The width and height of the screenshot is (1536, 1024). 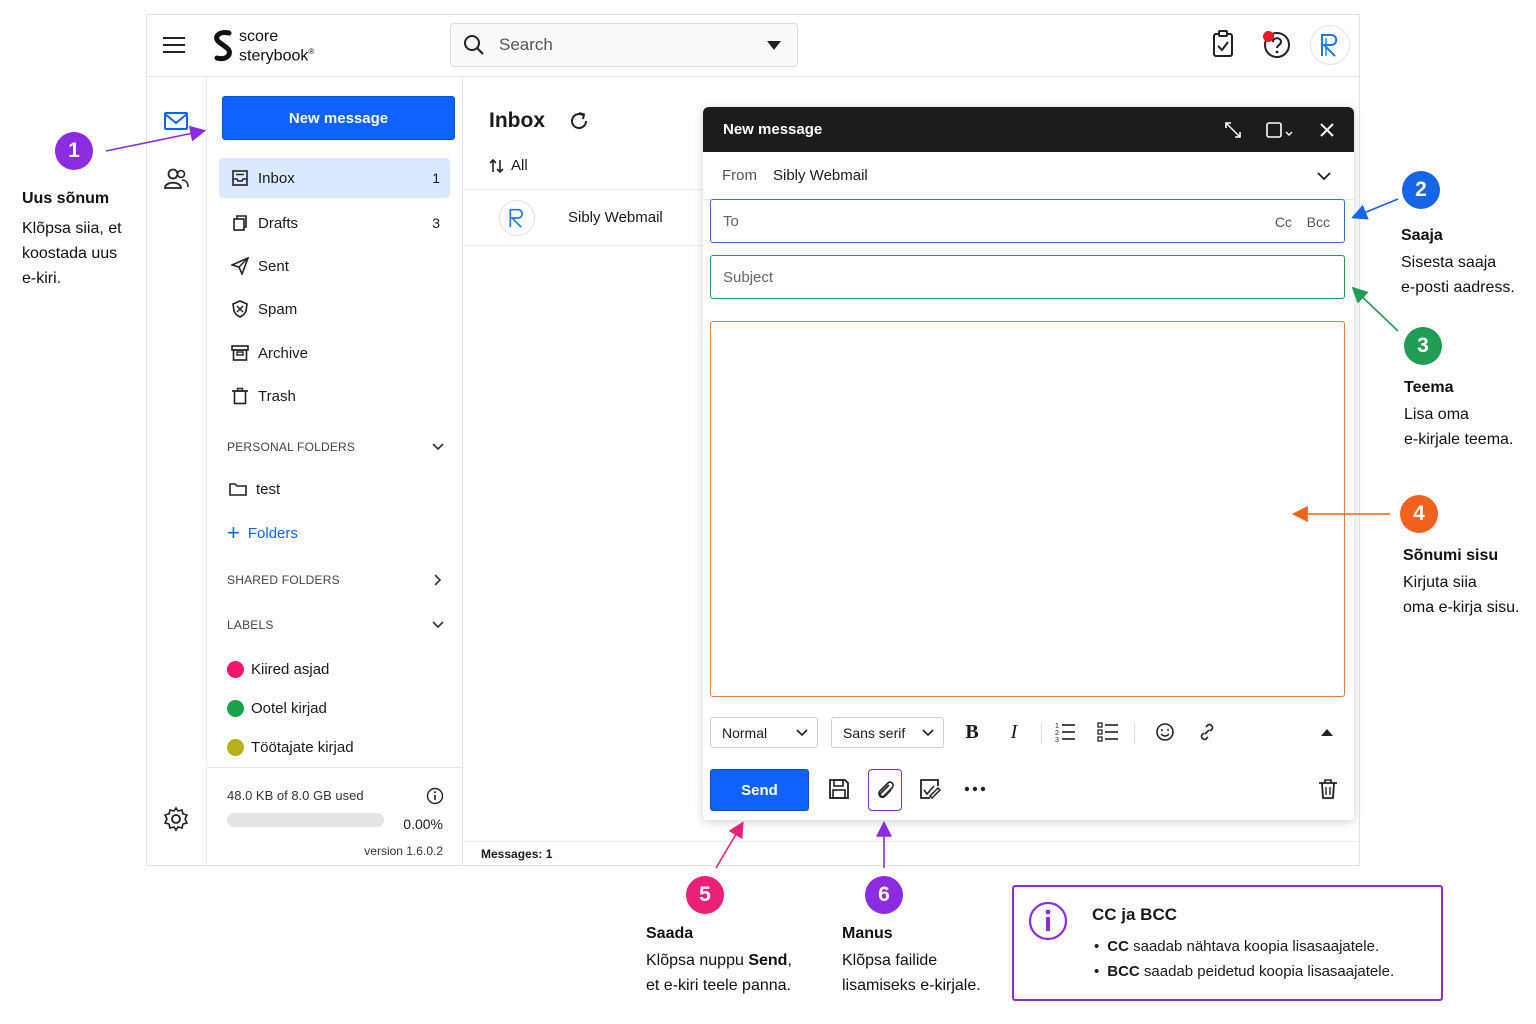 I want to click on trash-can-icon, so click(x=240, y=396).